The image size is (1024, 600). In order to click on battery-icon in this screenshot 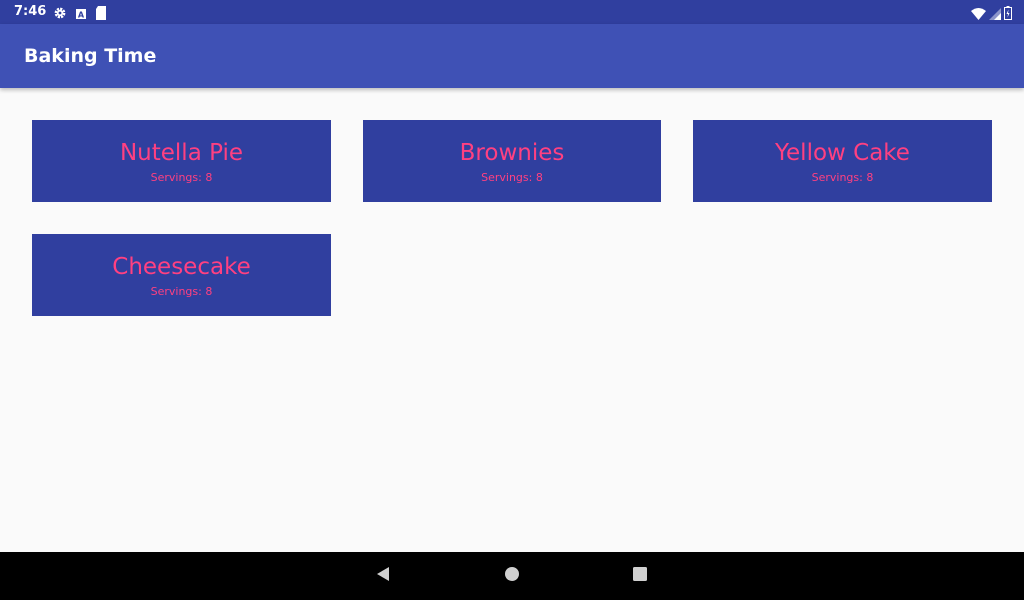, I will do `click(1008, 14)`.